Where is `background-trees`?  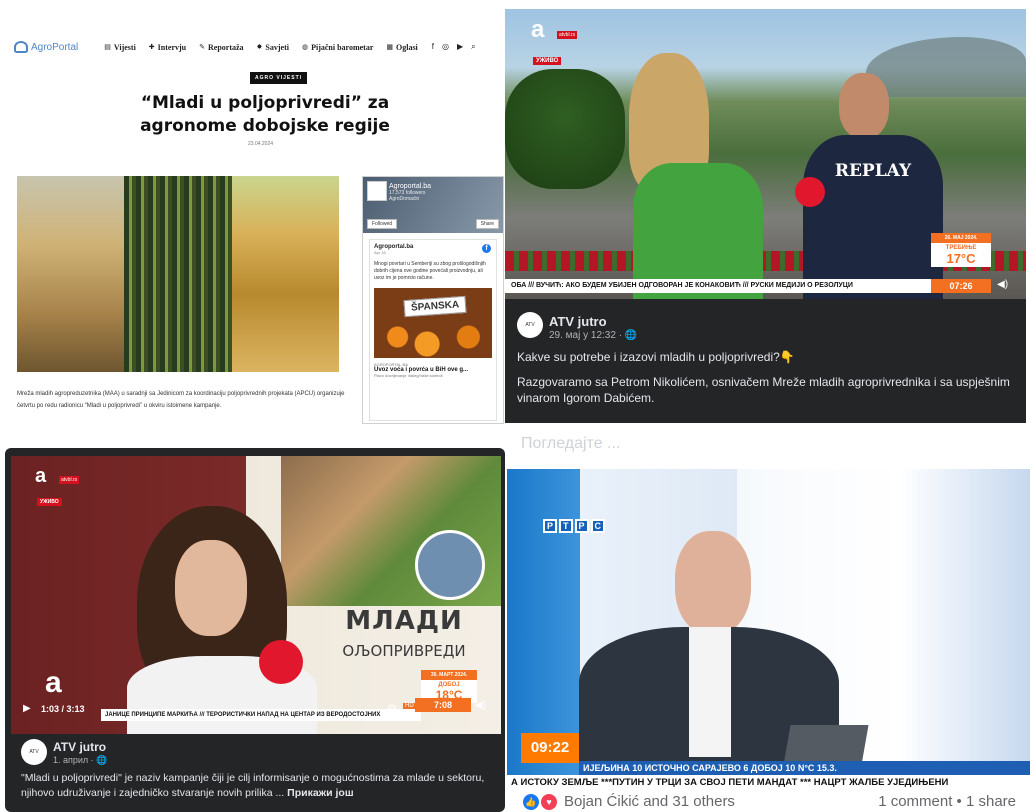 background-trees is located at coordinates (565, 129).